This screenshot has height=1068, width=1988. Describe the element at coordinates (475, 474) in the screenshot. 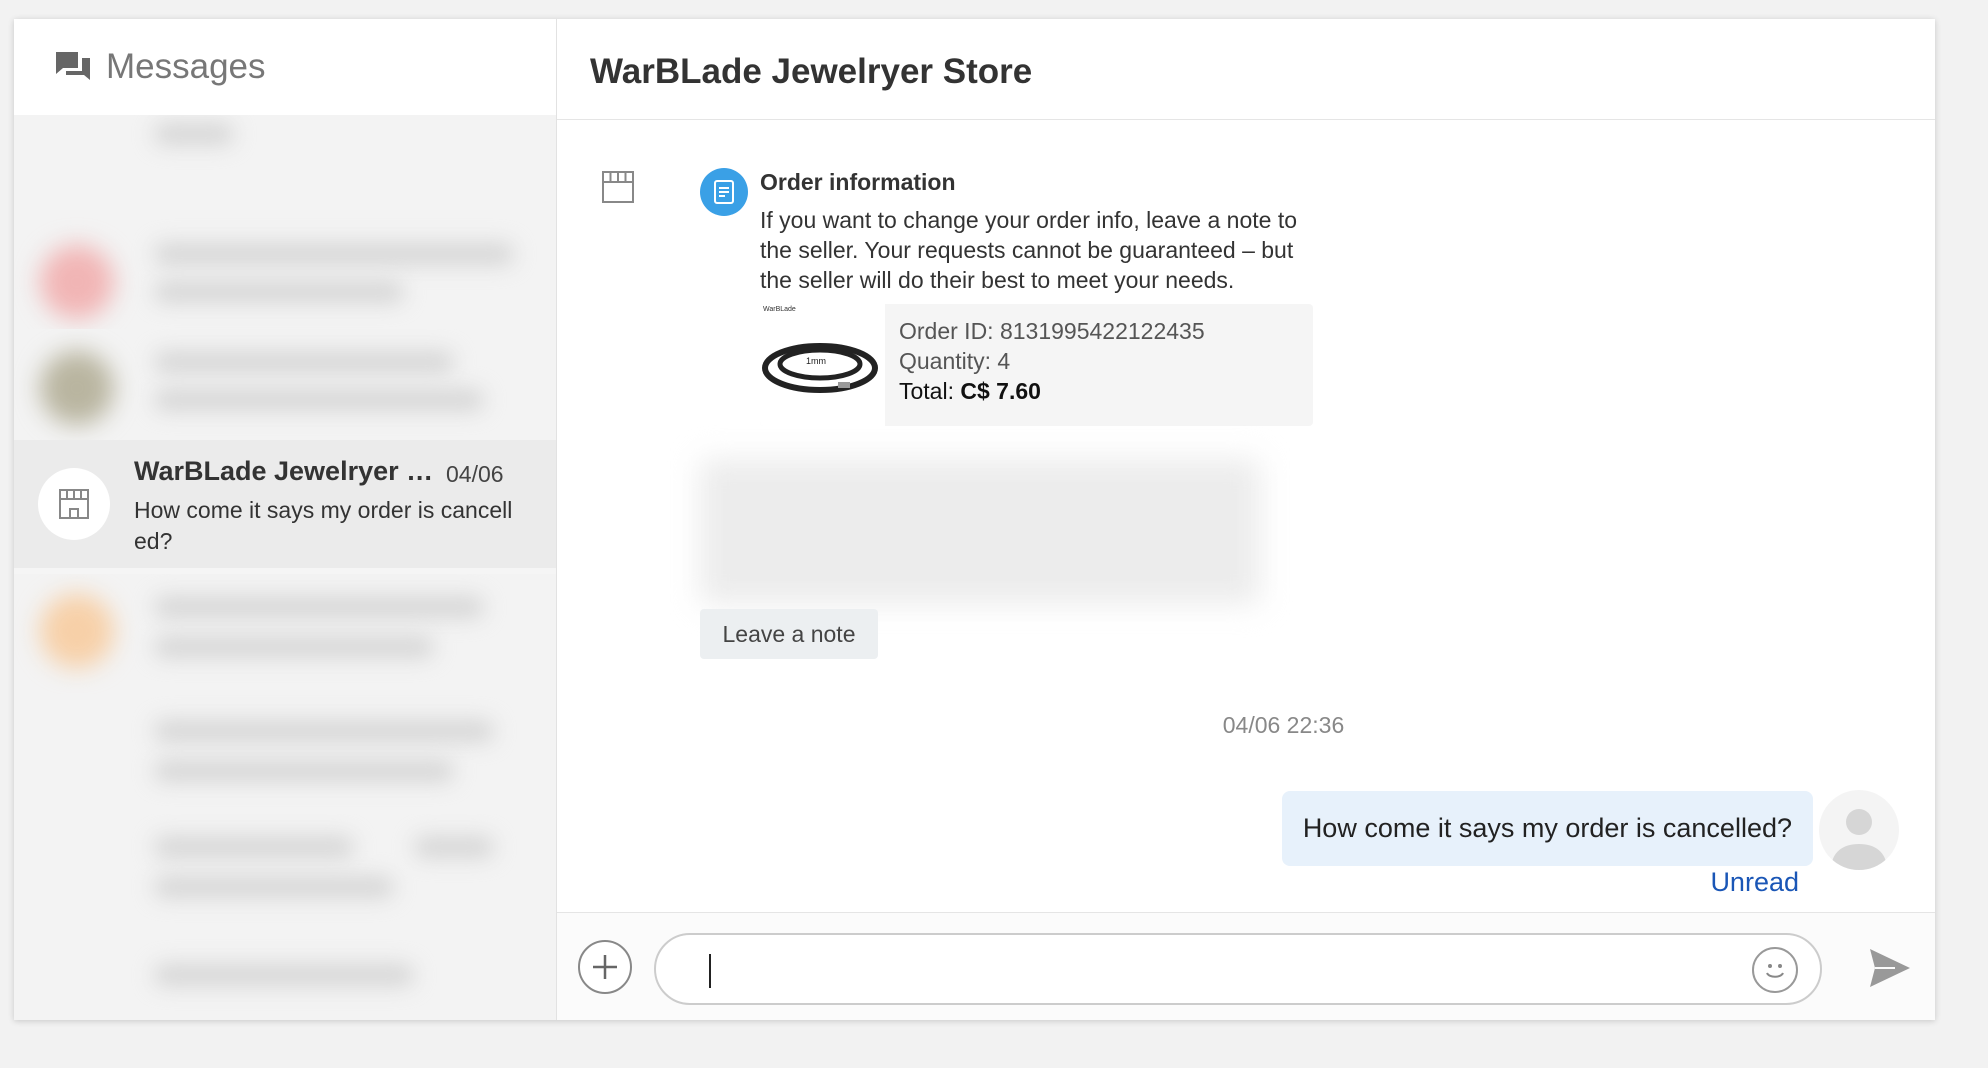

I see `conversation-date: 04/06` at that location.